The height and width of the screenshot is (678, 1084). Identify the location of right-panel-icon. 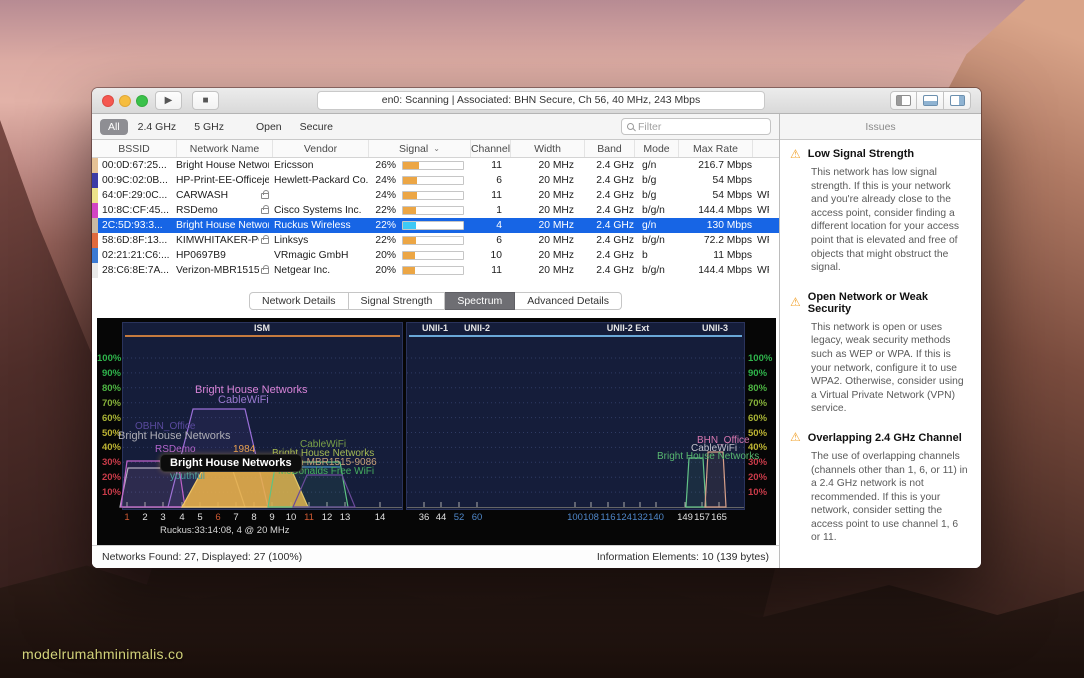
(957, 100).